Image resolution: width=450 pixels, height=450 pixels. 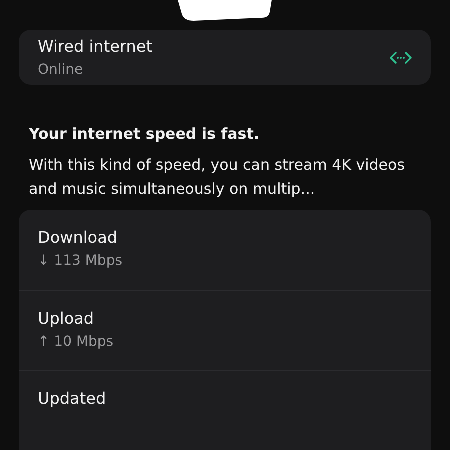 What do you see at coordinates (72, 398) in the screenshot?
I see `stat-label: Updated` at bounding box center [72, 398].